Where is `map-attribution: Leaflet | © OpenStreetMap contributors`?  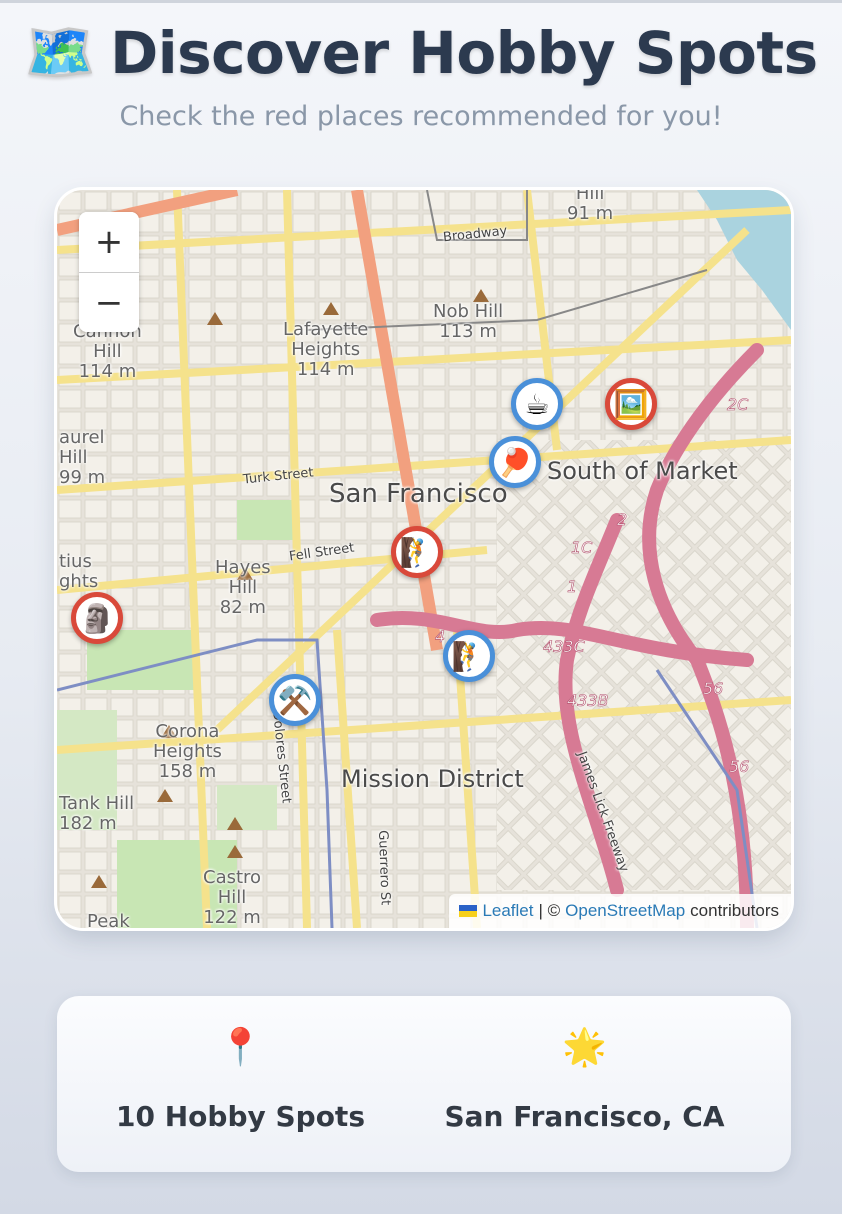 map-attribution: Leaflet | © OpenStreetMap contributors is located at coordinates (620, 911).